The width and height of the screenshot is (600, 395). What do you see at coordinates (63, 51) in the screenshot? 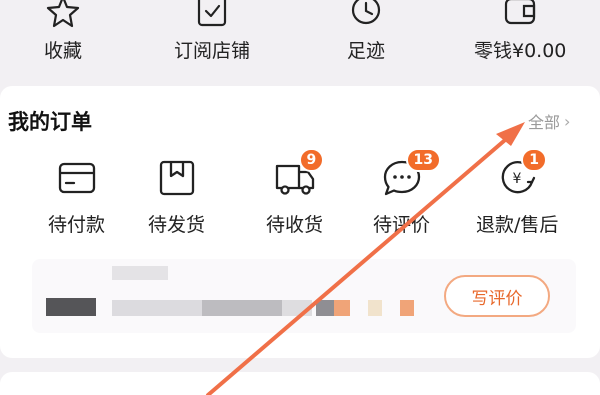
I see `favorites-label: 收藏` at bounding box center [63, 51].